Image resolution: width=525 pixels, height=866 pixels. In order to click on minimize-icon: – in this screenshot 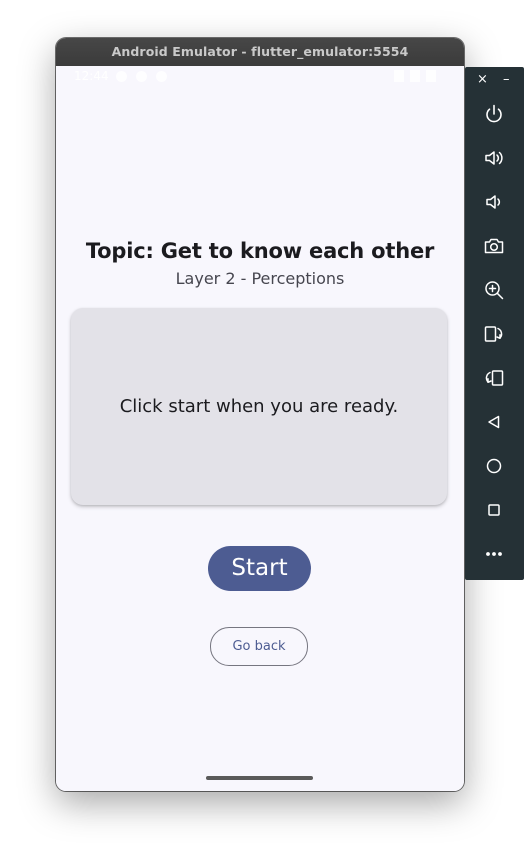, I will do `click(506, 79)`.